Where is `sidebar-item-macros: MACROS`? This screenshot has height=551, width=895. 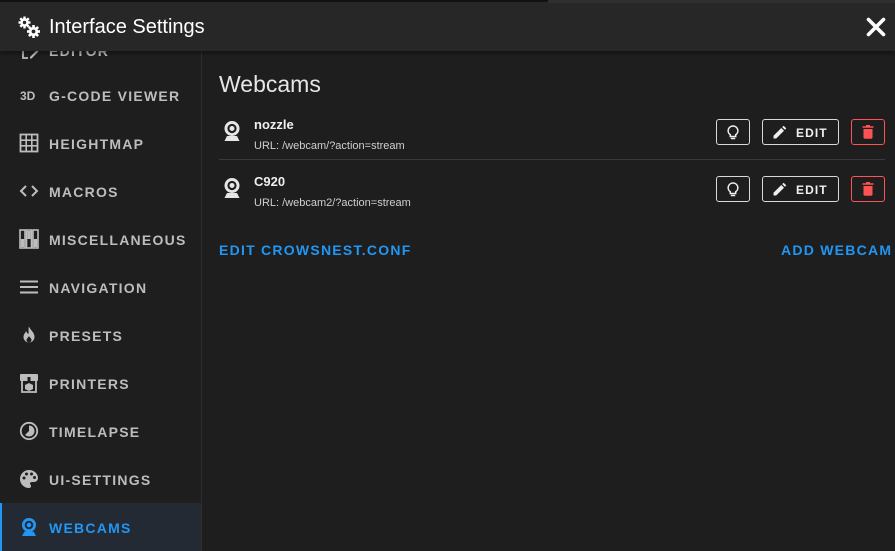 sidebar-item-macros: MACROS is located at coordinates (100, 191).